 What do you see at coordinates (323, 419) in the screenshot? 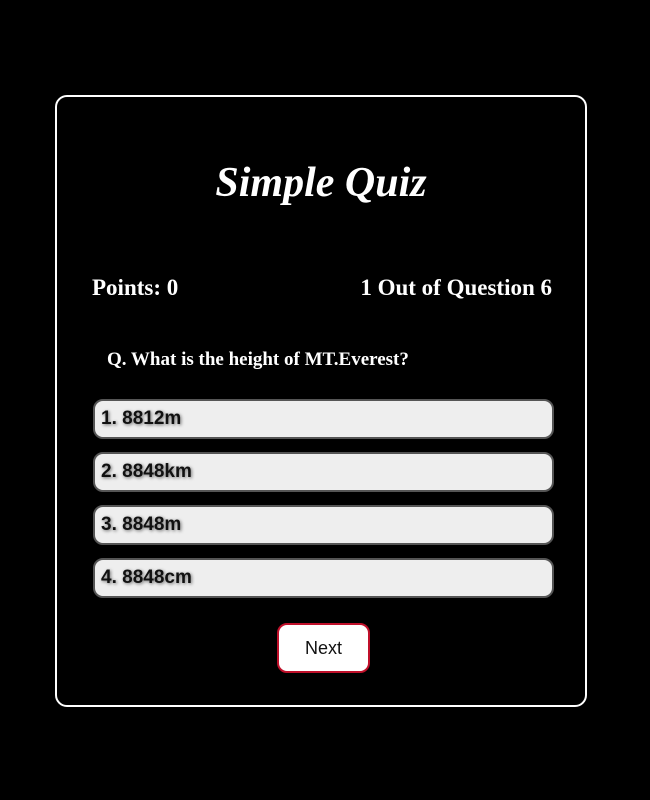
I see `option-1: 1. 8812m` at bounding box center [323, 419].